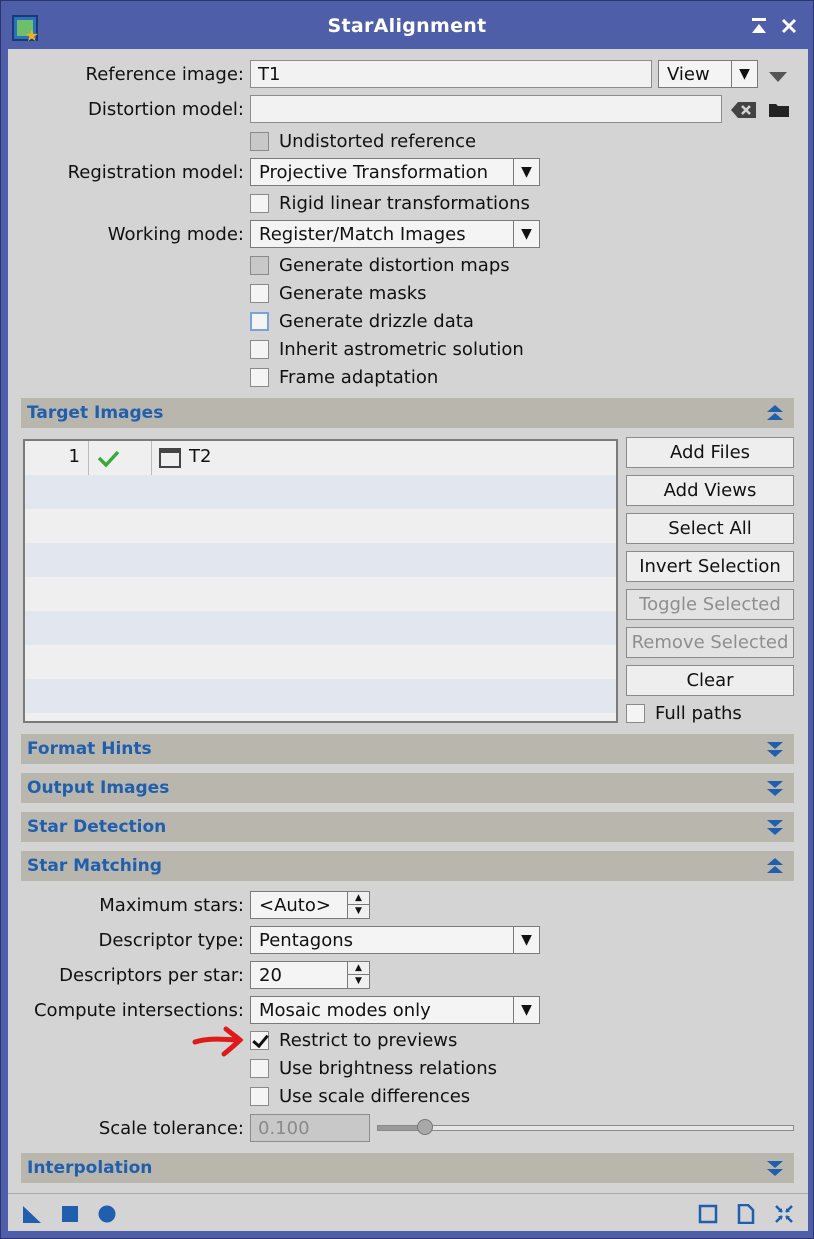  What do you see at coordinates (259, 1096) in the screenshot?
I see `use-scale-differences-checkbox` at bounding box center [259, 1096].